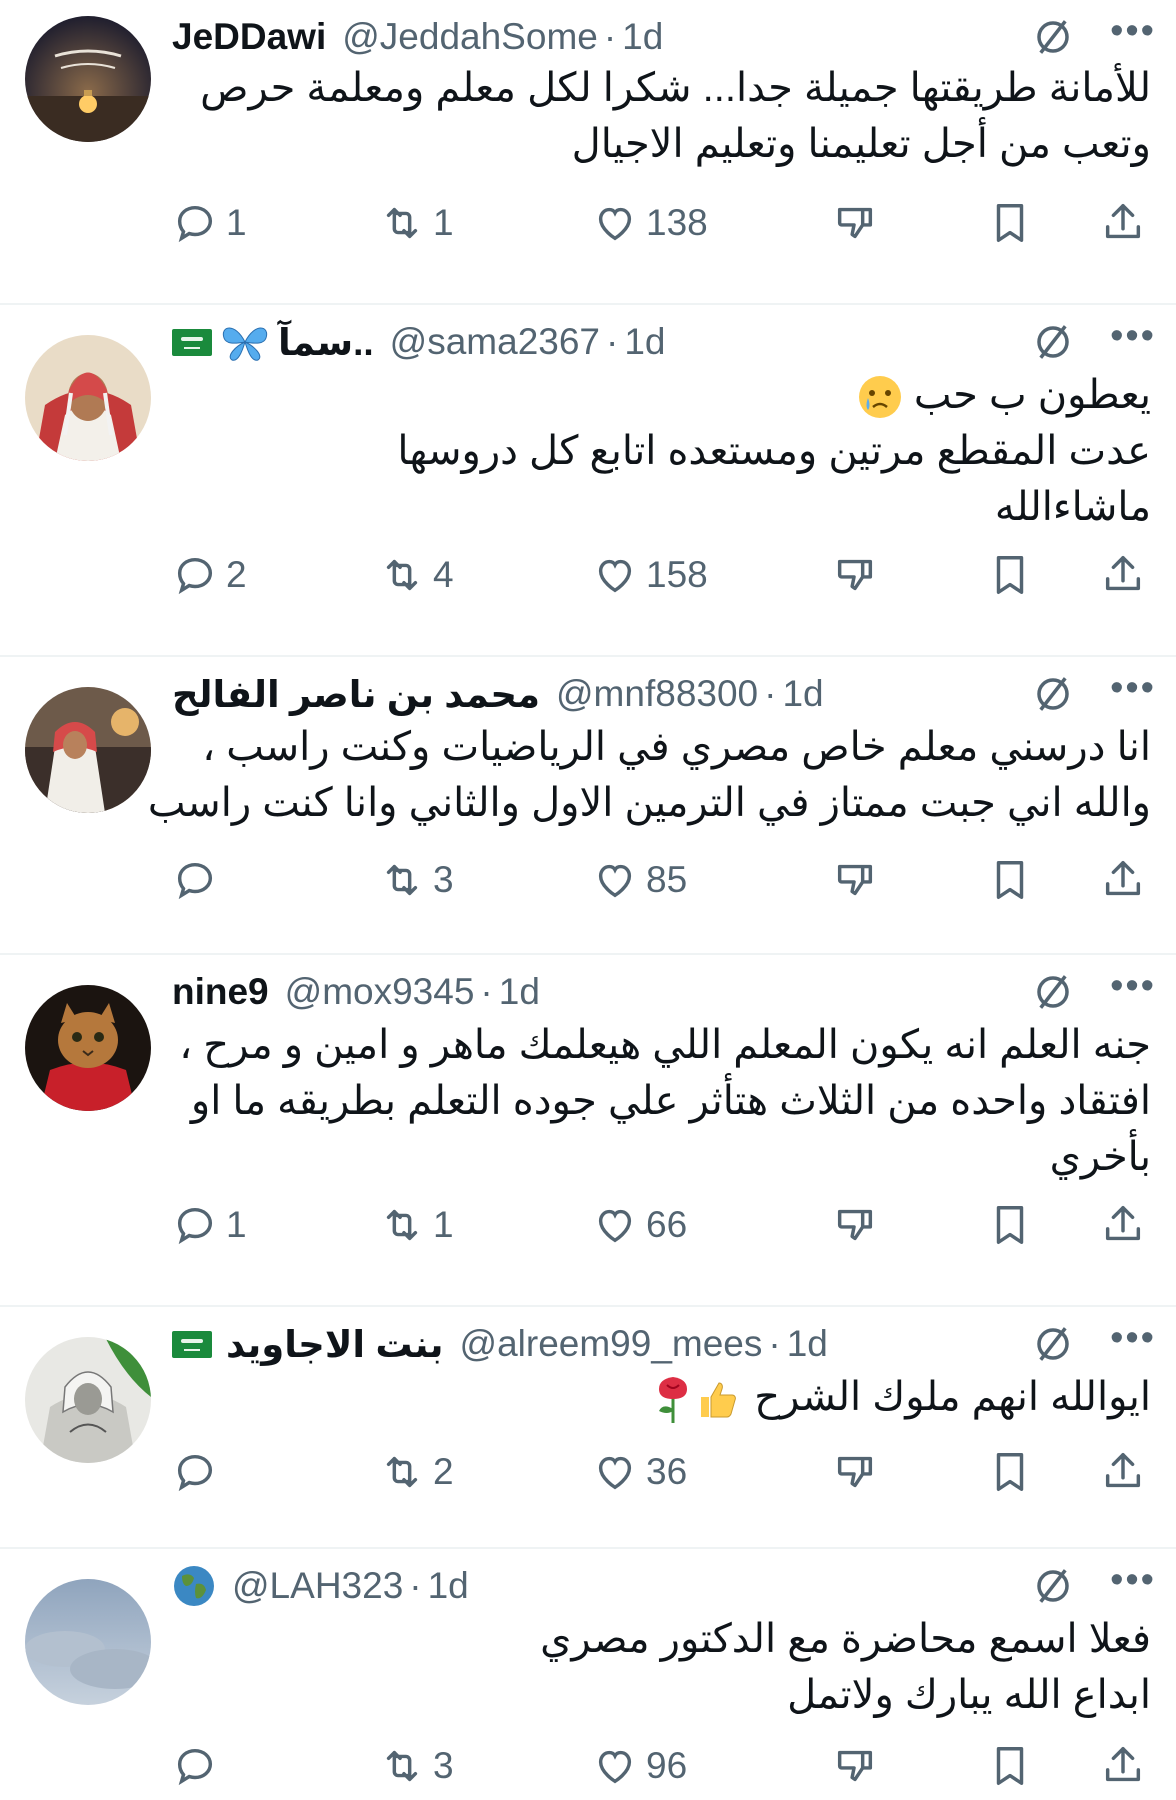 Image resolution: width=1176 pixels, height=1800 pixels. What do you see at coordinates (657, 694) in the screenshot?
I see `user-handle: @mnf88300` at bounding box center [657, 694].